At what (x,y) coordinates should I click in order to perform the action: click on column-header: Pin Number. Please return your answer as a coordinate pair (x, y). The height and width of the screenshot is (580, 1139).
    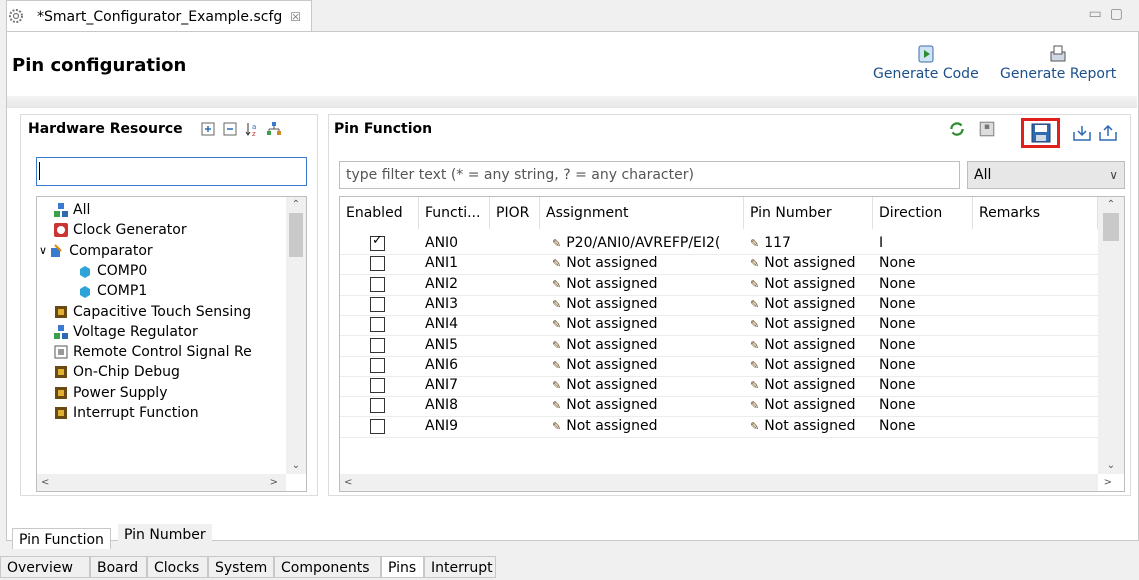
    Looking at the image, I should click on (808, 213).